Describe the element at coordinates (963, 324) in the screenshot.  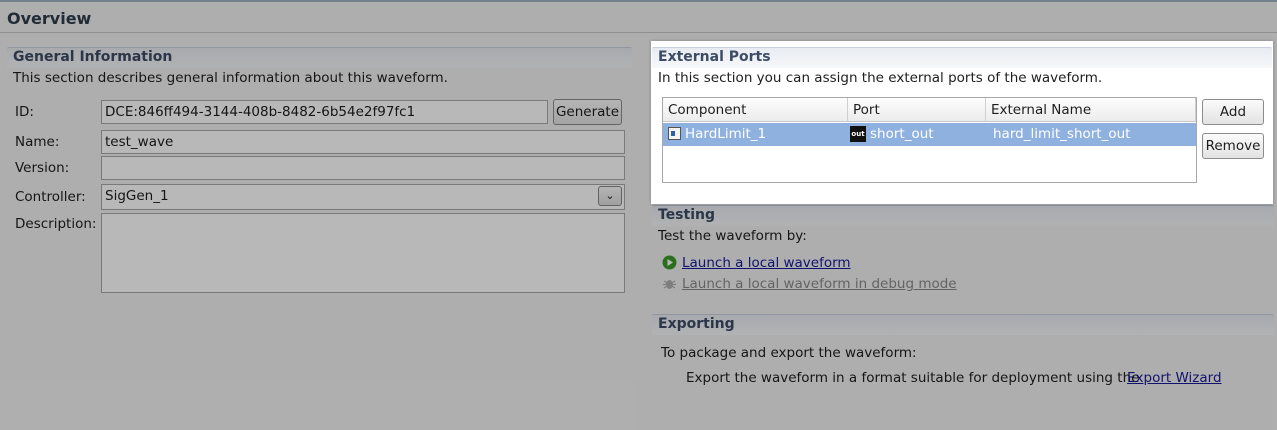
I see `exporting-section-header` at that location.